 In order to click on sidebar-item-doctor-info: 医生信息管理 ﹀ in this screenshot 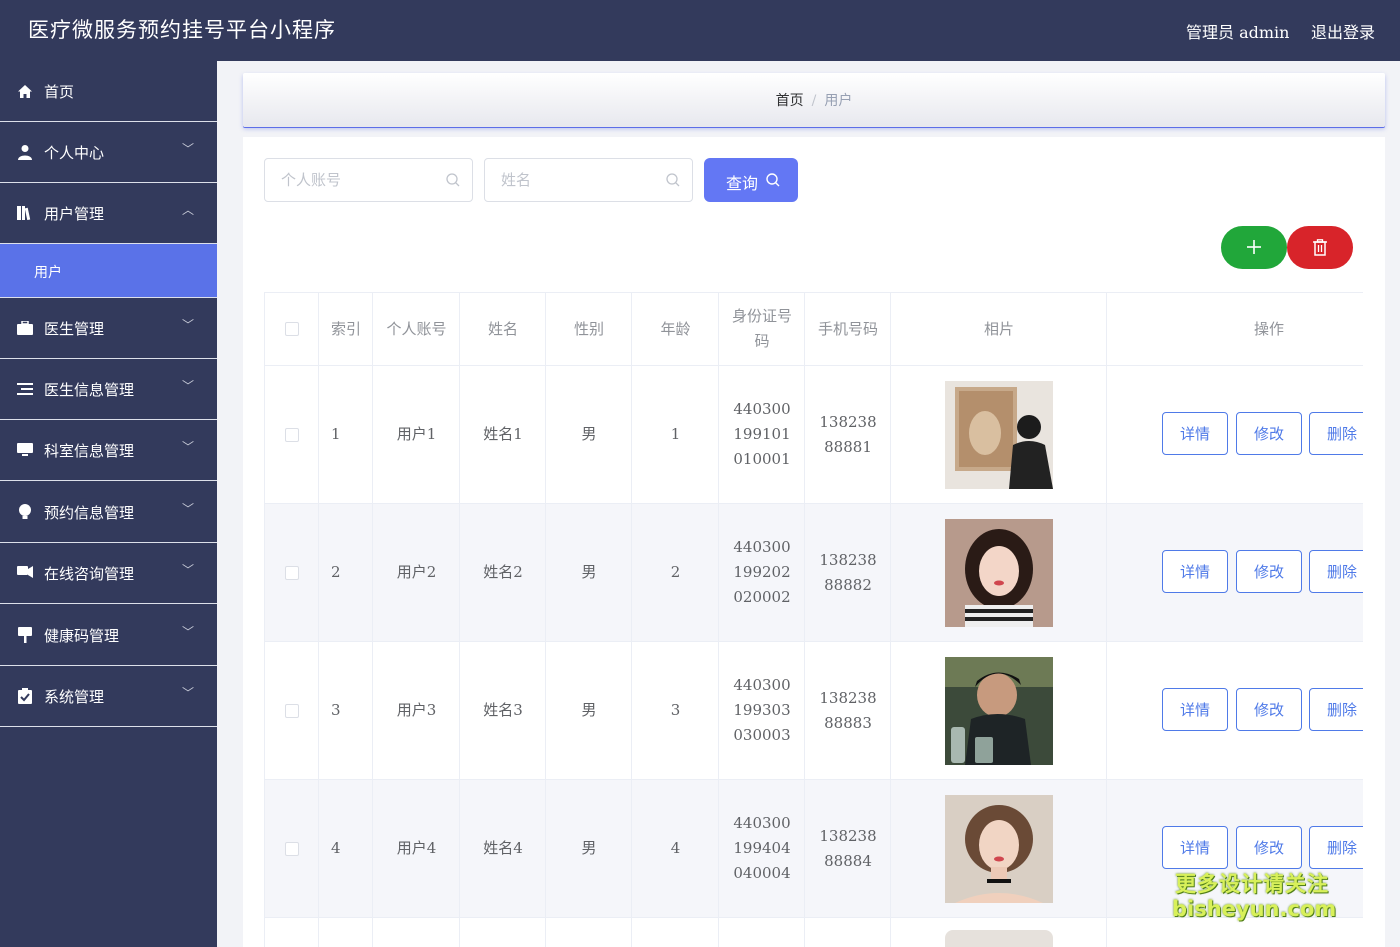, I will do `click(108, 389)`.